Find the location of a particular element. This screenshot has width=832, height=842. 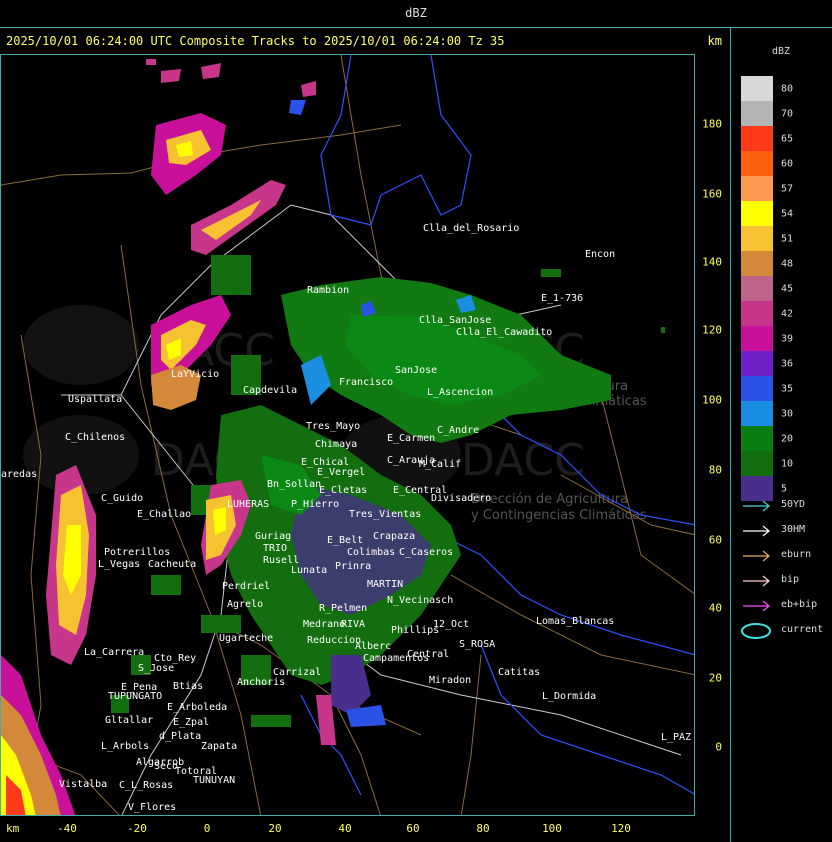

legend-entry: 36 is located at coordinates (780, 363).